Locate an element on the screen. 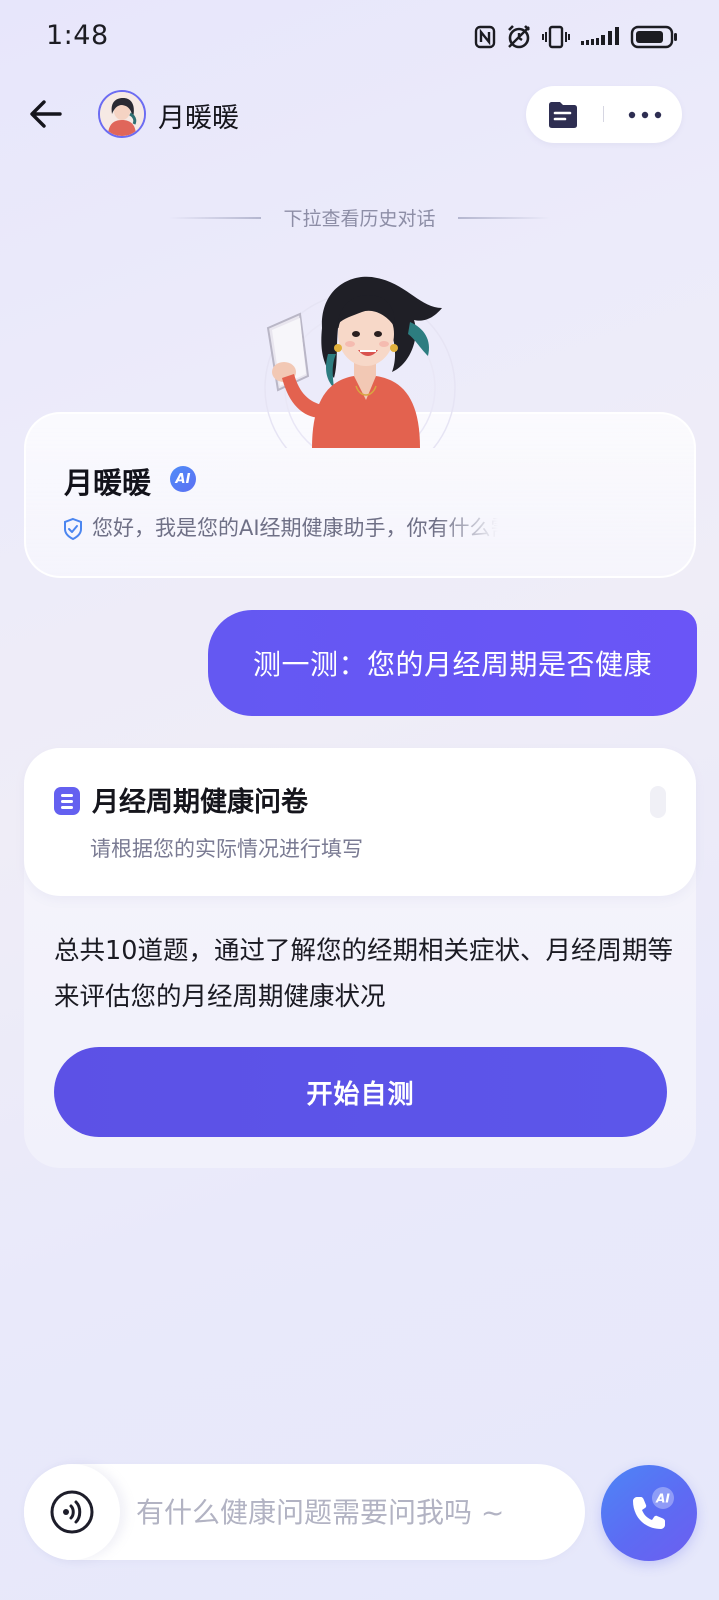  more-icon is located at coordinates (645, 115).